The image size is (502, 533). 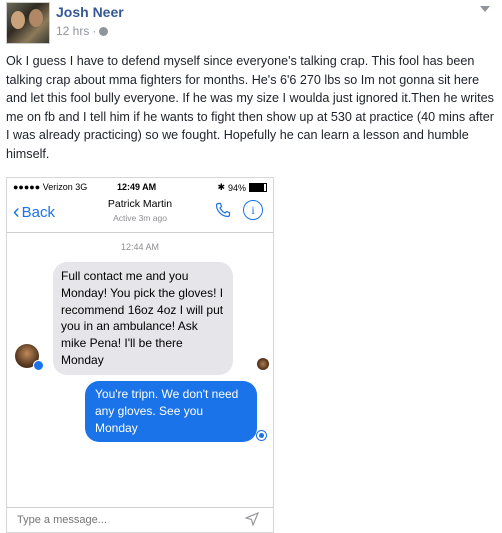 What do you see at coordinates (485, 9) in the screenshot?
I see `chevron-down-icon` at bounding box center [485, 9].